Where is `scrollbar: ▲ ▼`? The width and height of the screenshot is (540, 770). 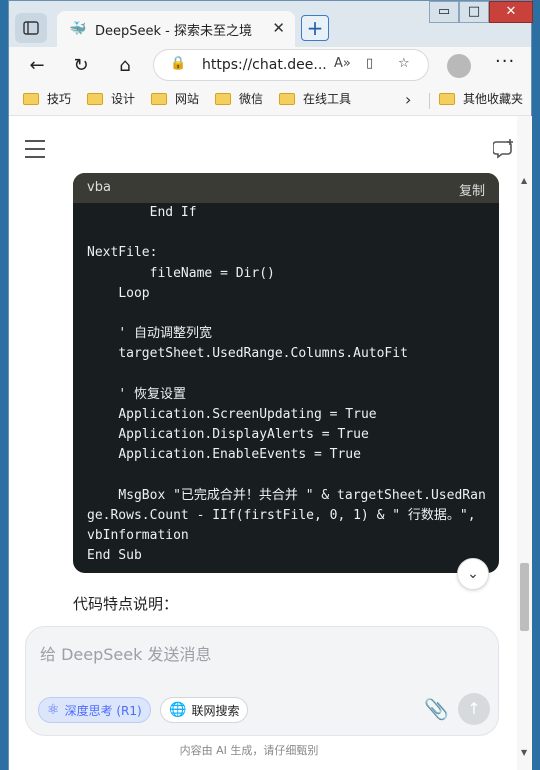 scrollbar: ▲ ▼ is located at coordinates (524, 443).